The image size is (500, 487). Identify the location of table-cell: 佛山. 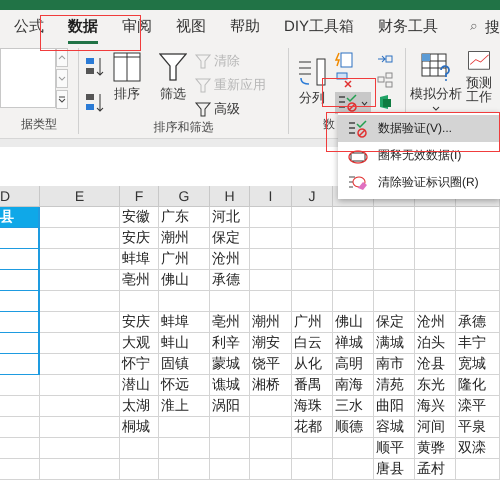
(353, 322).